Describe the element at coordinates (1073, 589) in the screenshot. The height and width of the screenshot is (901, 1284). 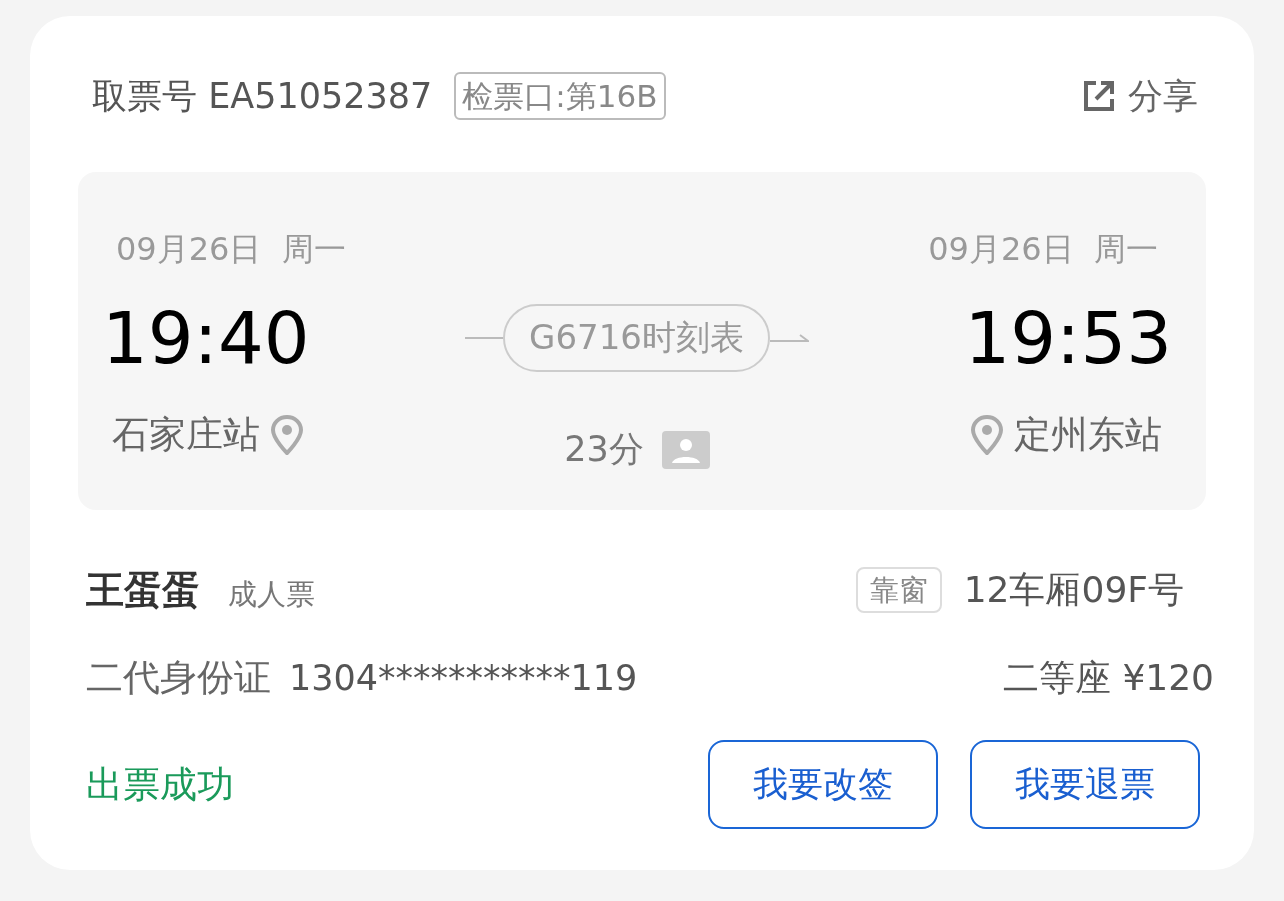
I see `seat-number: 12车厢09F号` at that location.